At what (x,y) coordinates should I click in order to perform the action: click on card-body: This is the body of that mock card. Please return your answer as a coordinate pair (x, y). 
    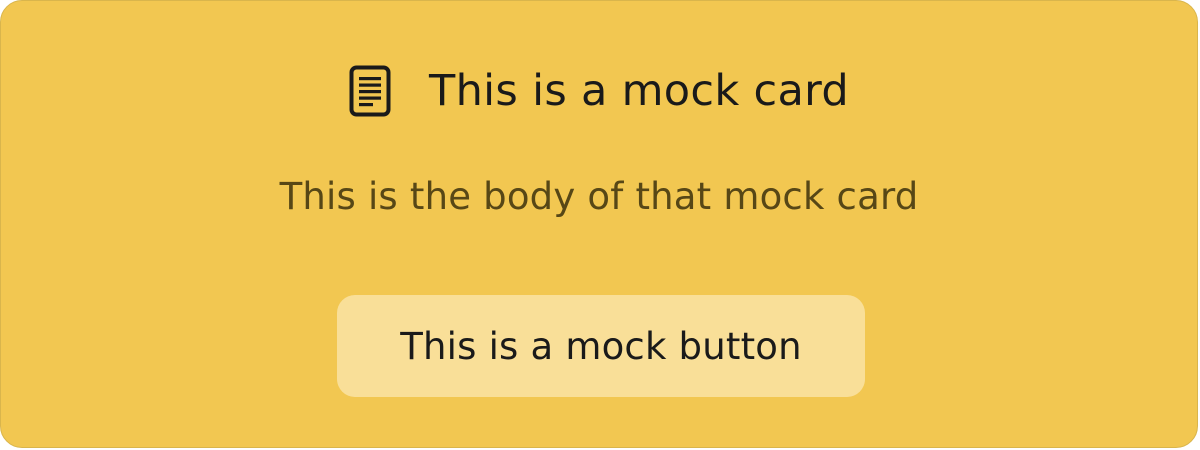
    Looking at the image, I should click on (599, 196).